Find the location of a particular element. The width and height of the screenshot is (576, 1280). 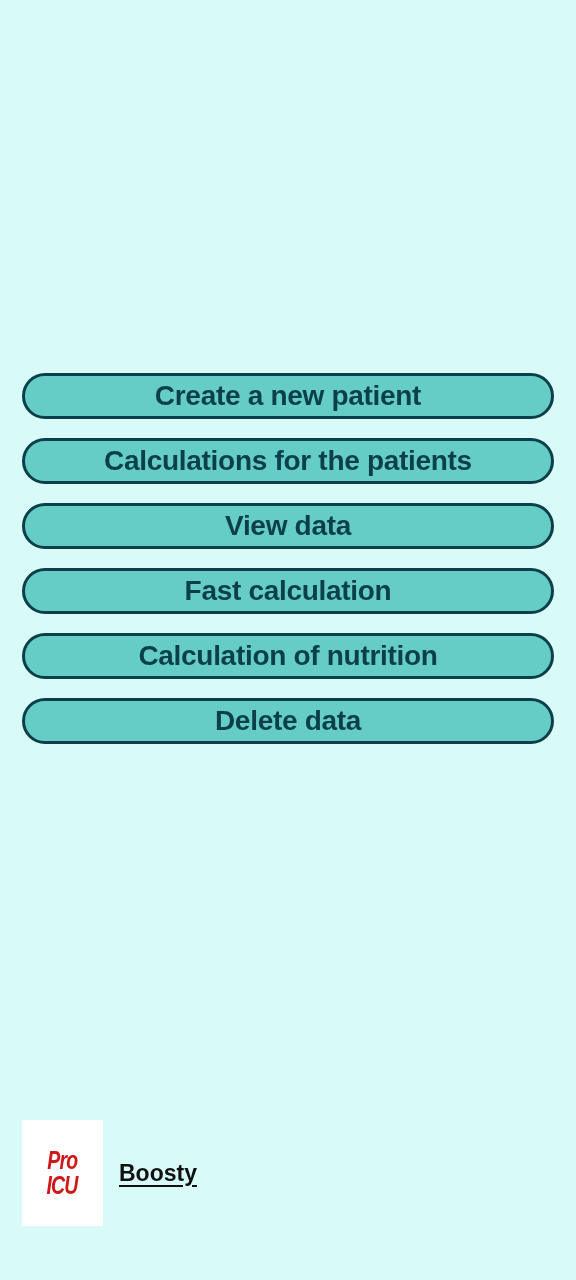

boosty-link: Boosty is located at coordinates (158, 1173).